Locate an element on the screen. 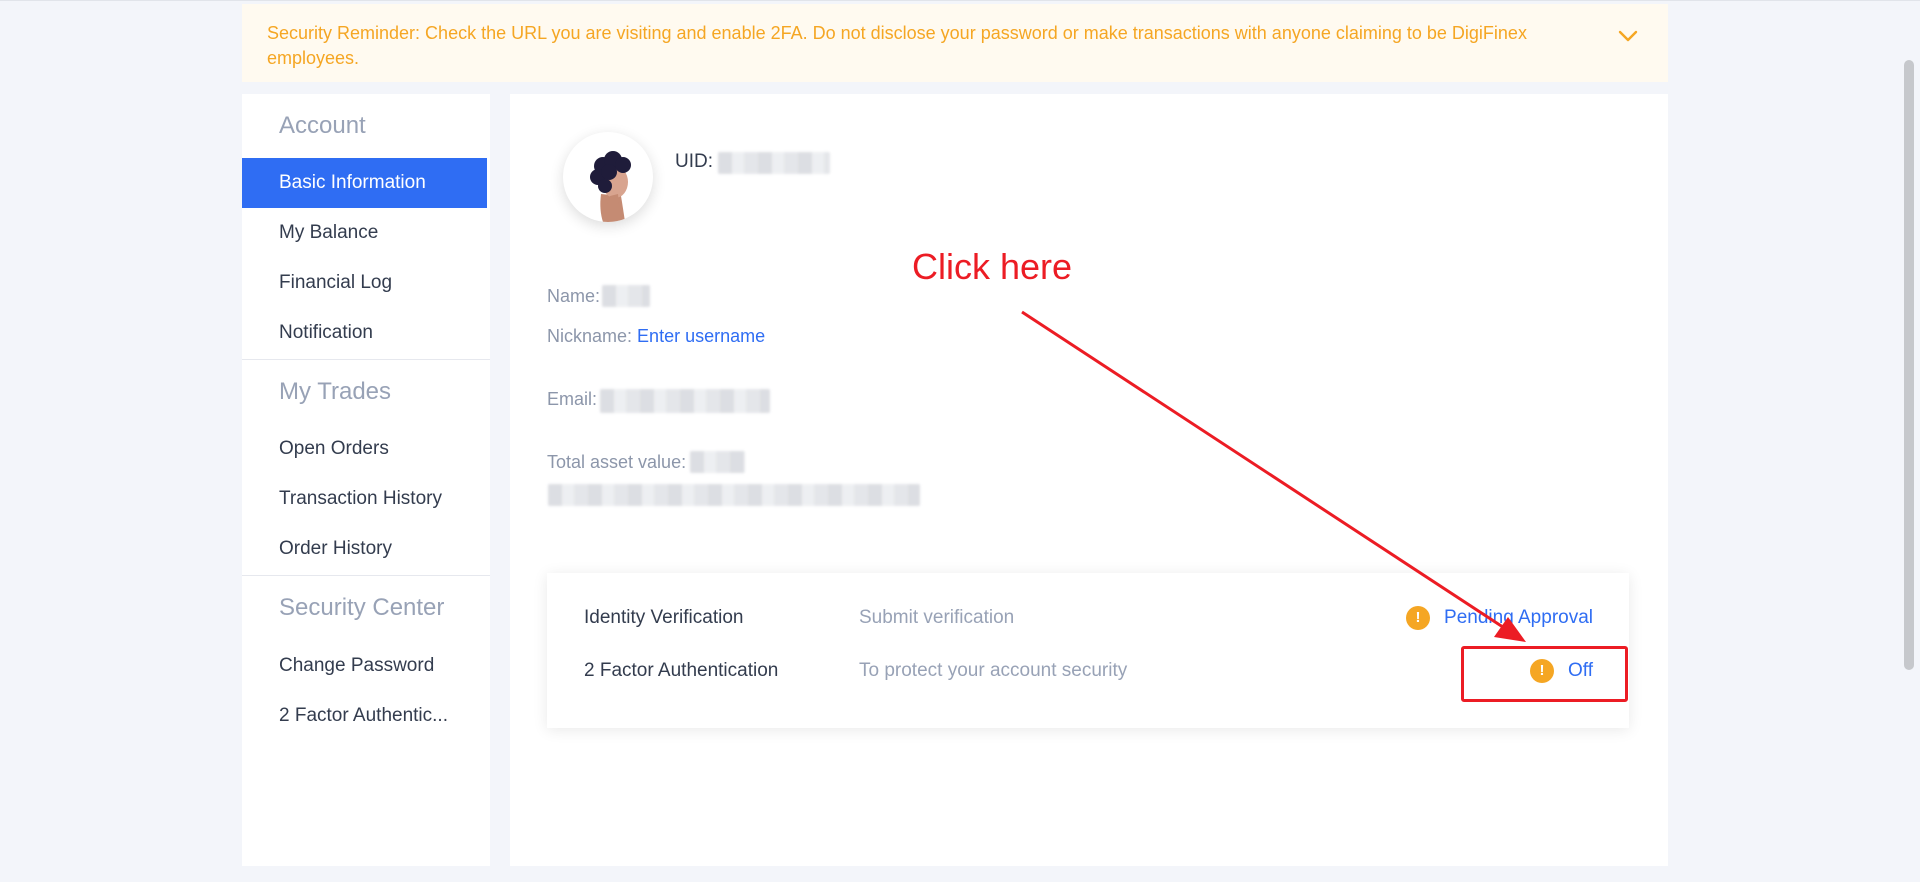 The width and height of the screenshot is (1920, 882). pending-approval-link: Pending Approval is located at coordinates (1518, 618).